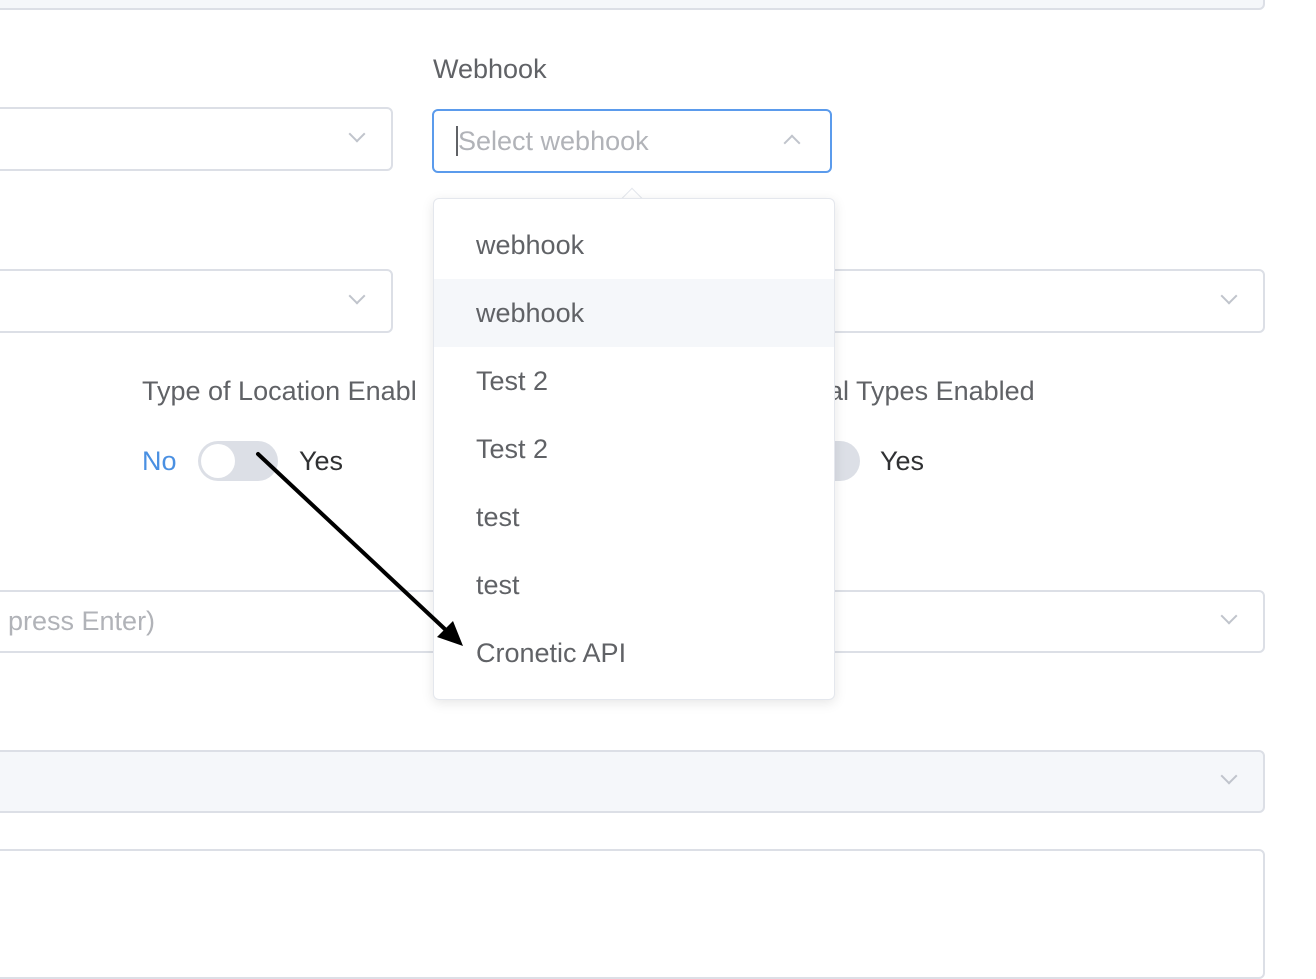 The height and width of the screenshot is (979, 1316). What do you see at coordinates (353, 543) in the screenshot?
I see `annotation-arrow-line` at bounding box center [353, 543].